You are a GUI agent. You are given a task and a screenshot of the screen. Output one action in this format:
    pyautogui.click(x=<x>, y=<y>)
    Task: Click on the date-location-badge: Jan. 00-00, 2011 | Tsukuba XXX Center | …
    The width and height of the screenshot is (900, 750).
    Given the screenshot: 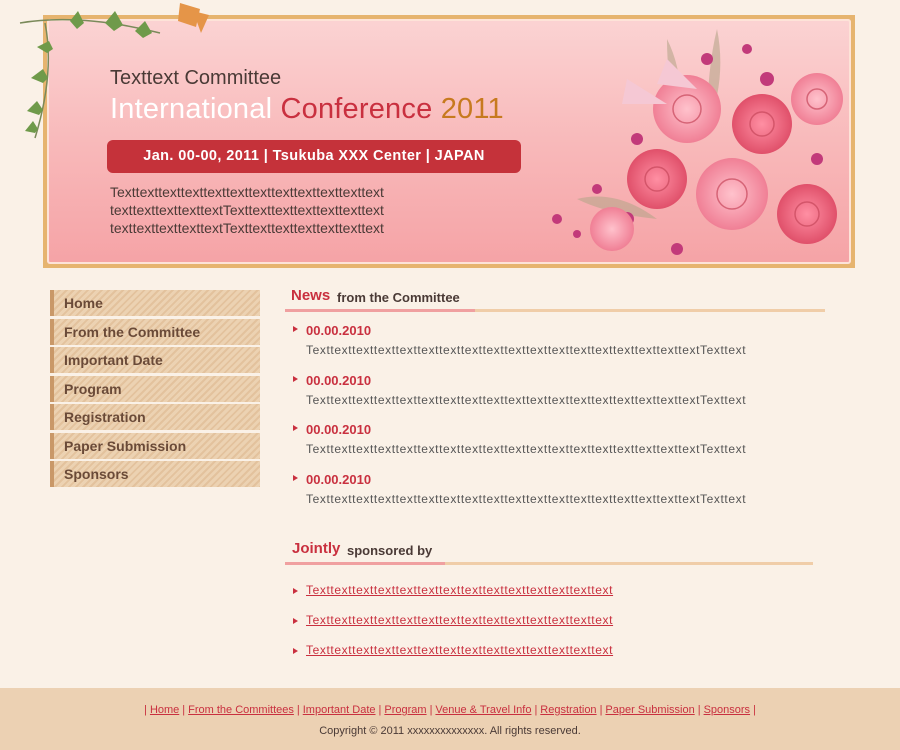 What is the action you would take?
    pyautogui.click(x=314, y=156)
    